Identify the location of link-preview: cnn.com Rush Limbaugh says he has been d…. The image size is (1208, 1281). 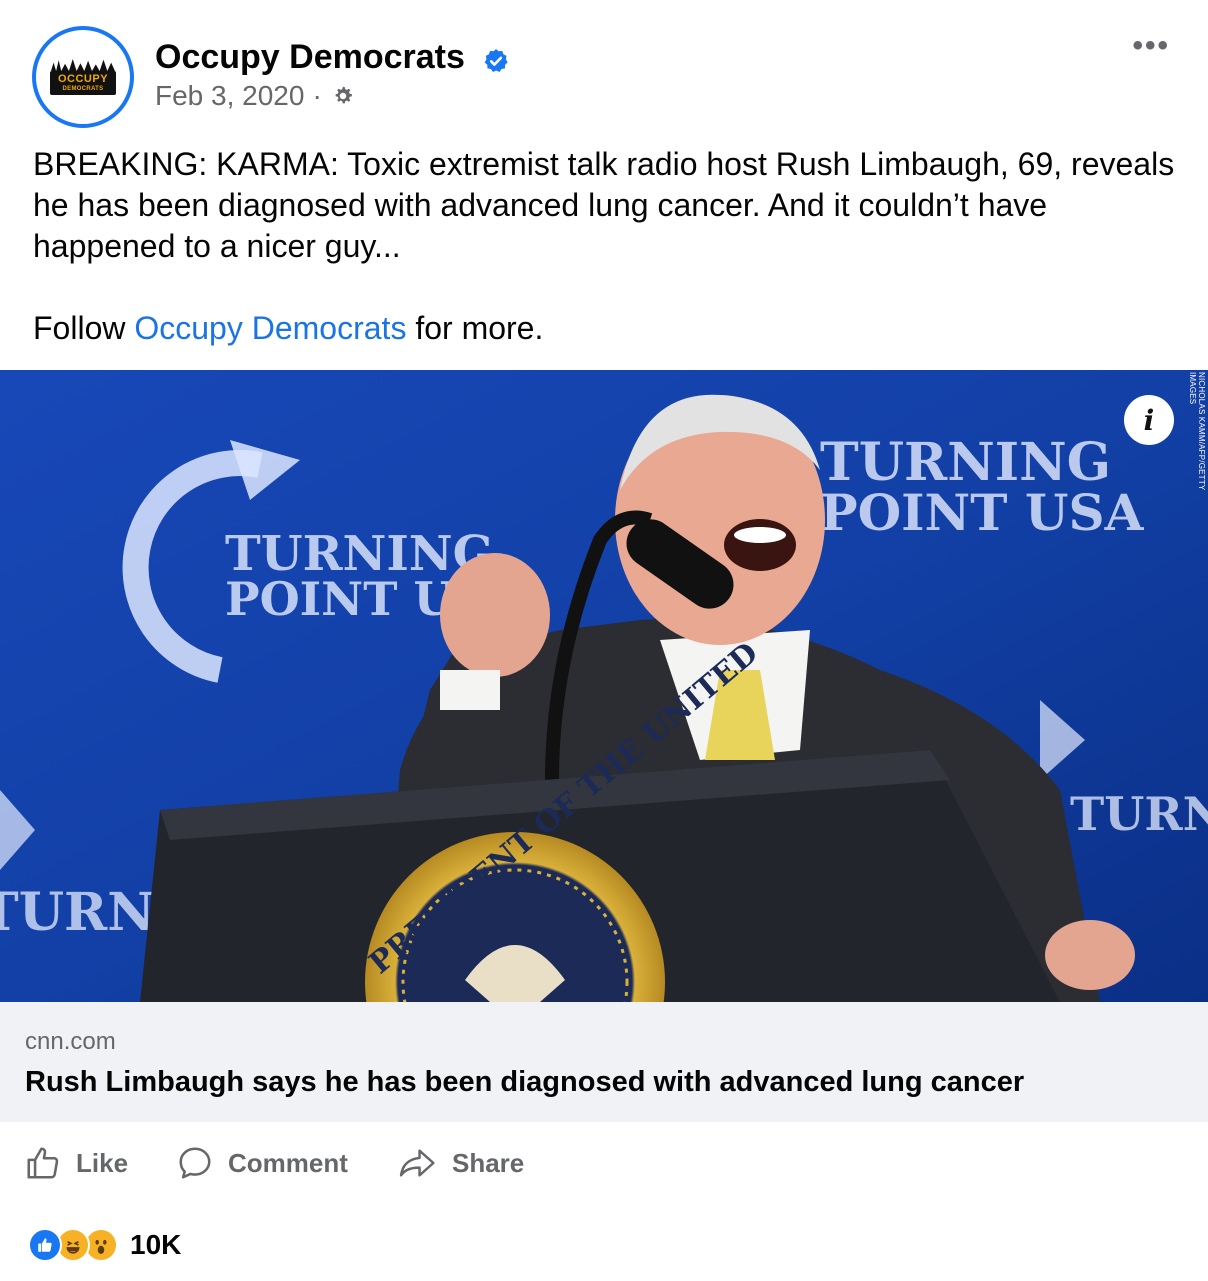
(604, 1062).